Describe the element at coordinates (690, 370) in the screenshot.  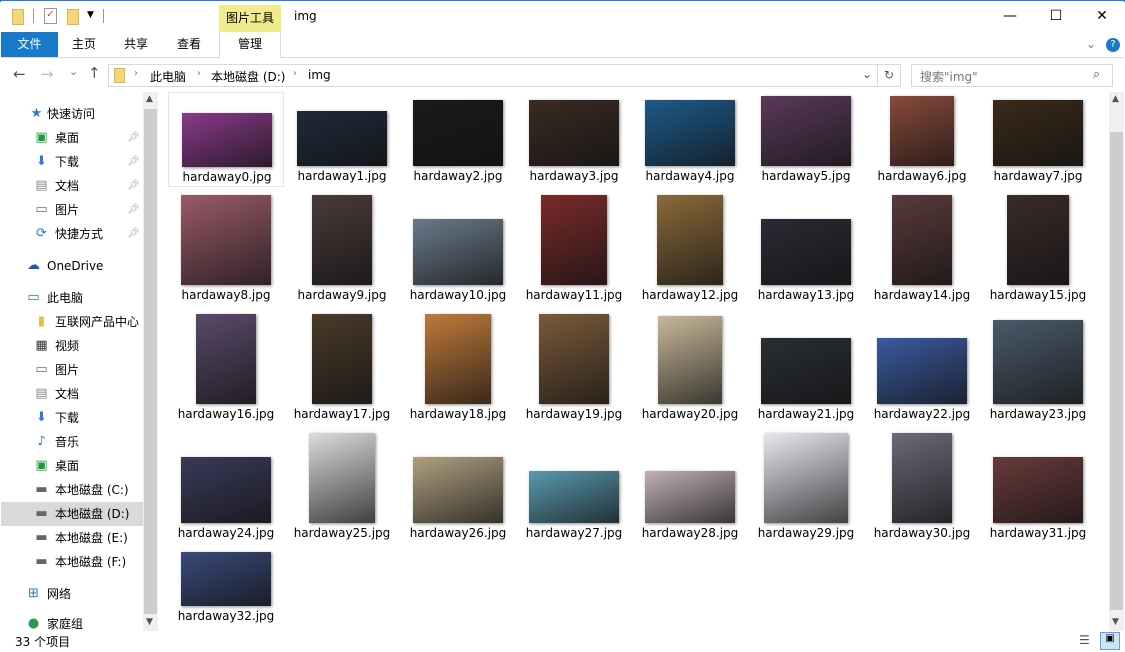
I see `file-item: hardaway20.jpg` at that location.